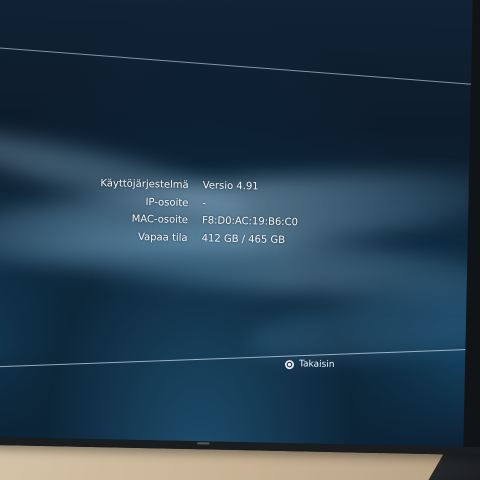 The image size is (480, 480). What do you see at coordinates (203, 443) in the screenshot?
I see `tv-brand-logo` at bounding box center [203, 443].